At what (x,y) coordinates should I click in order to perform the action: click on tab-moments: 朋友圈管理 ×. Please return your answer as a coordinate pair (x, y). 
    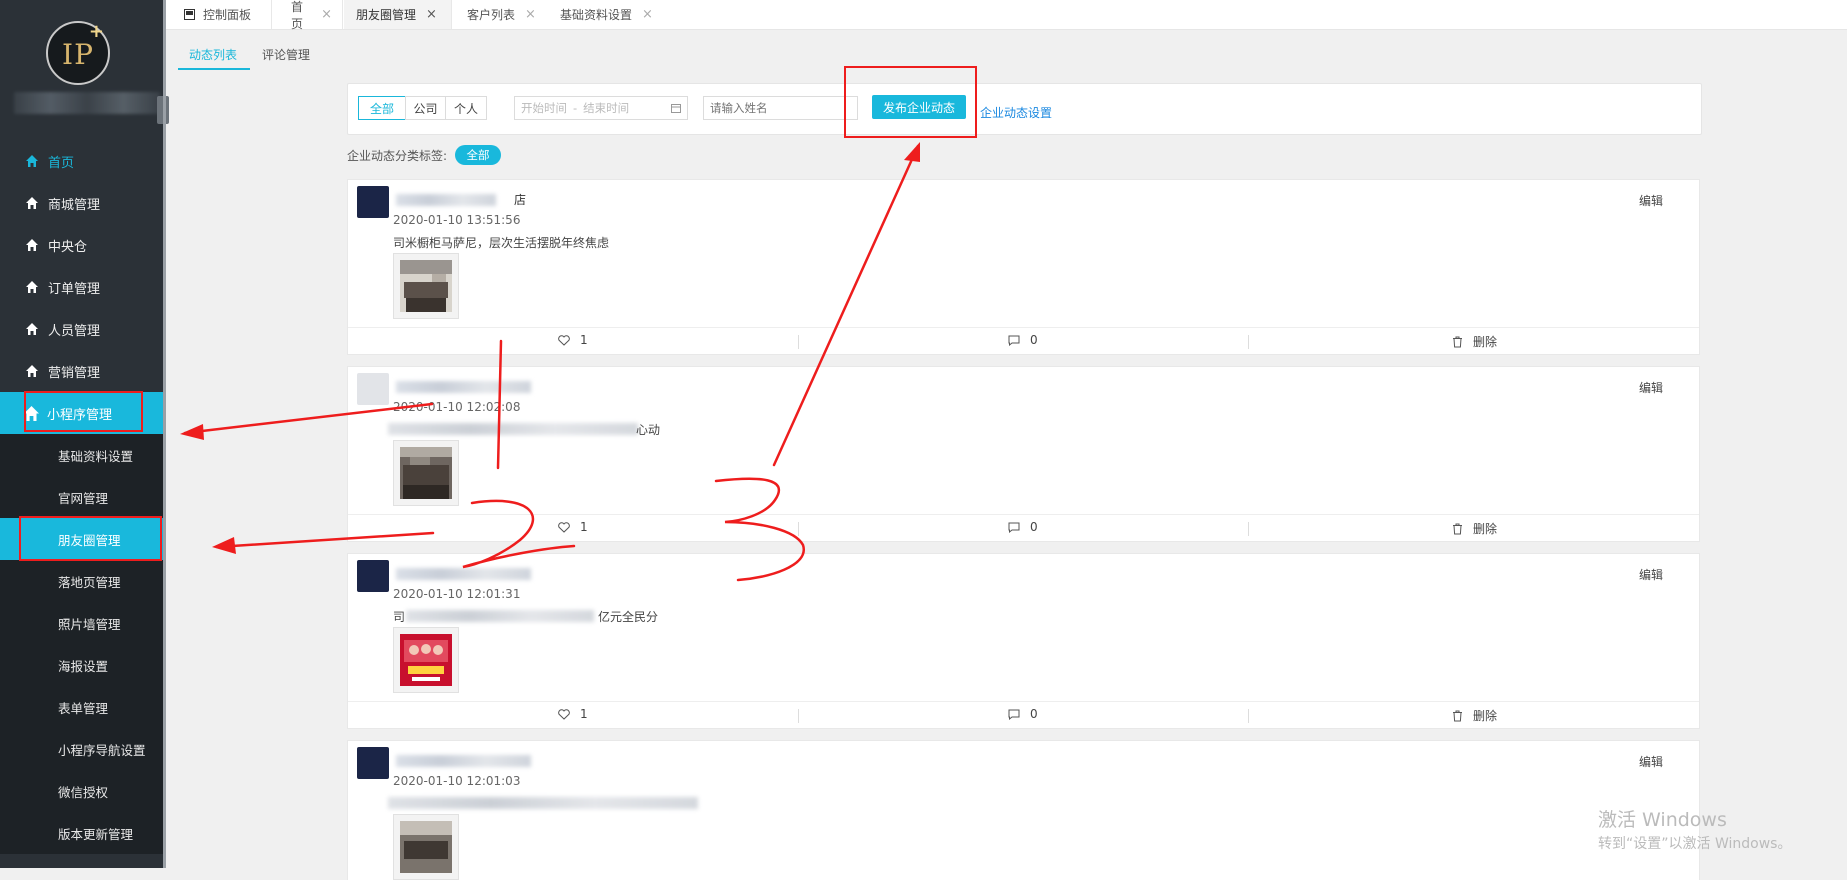
    Looking at the image, I should click on (398, 14).